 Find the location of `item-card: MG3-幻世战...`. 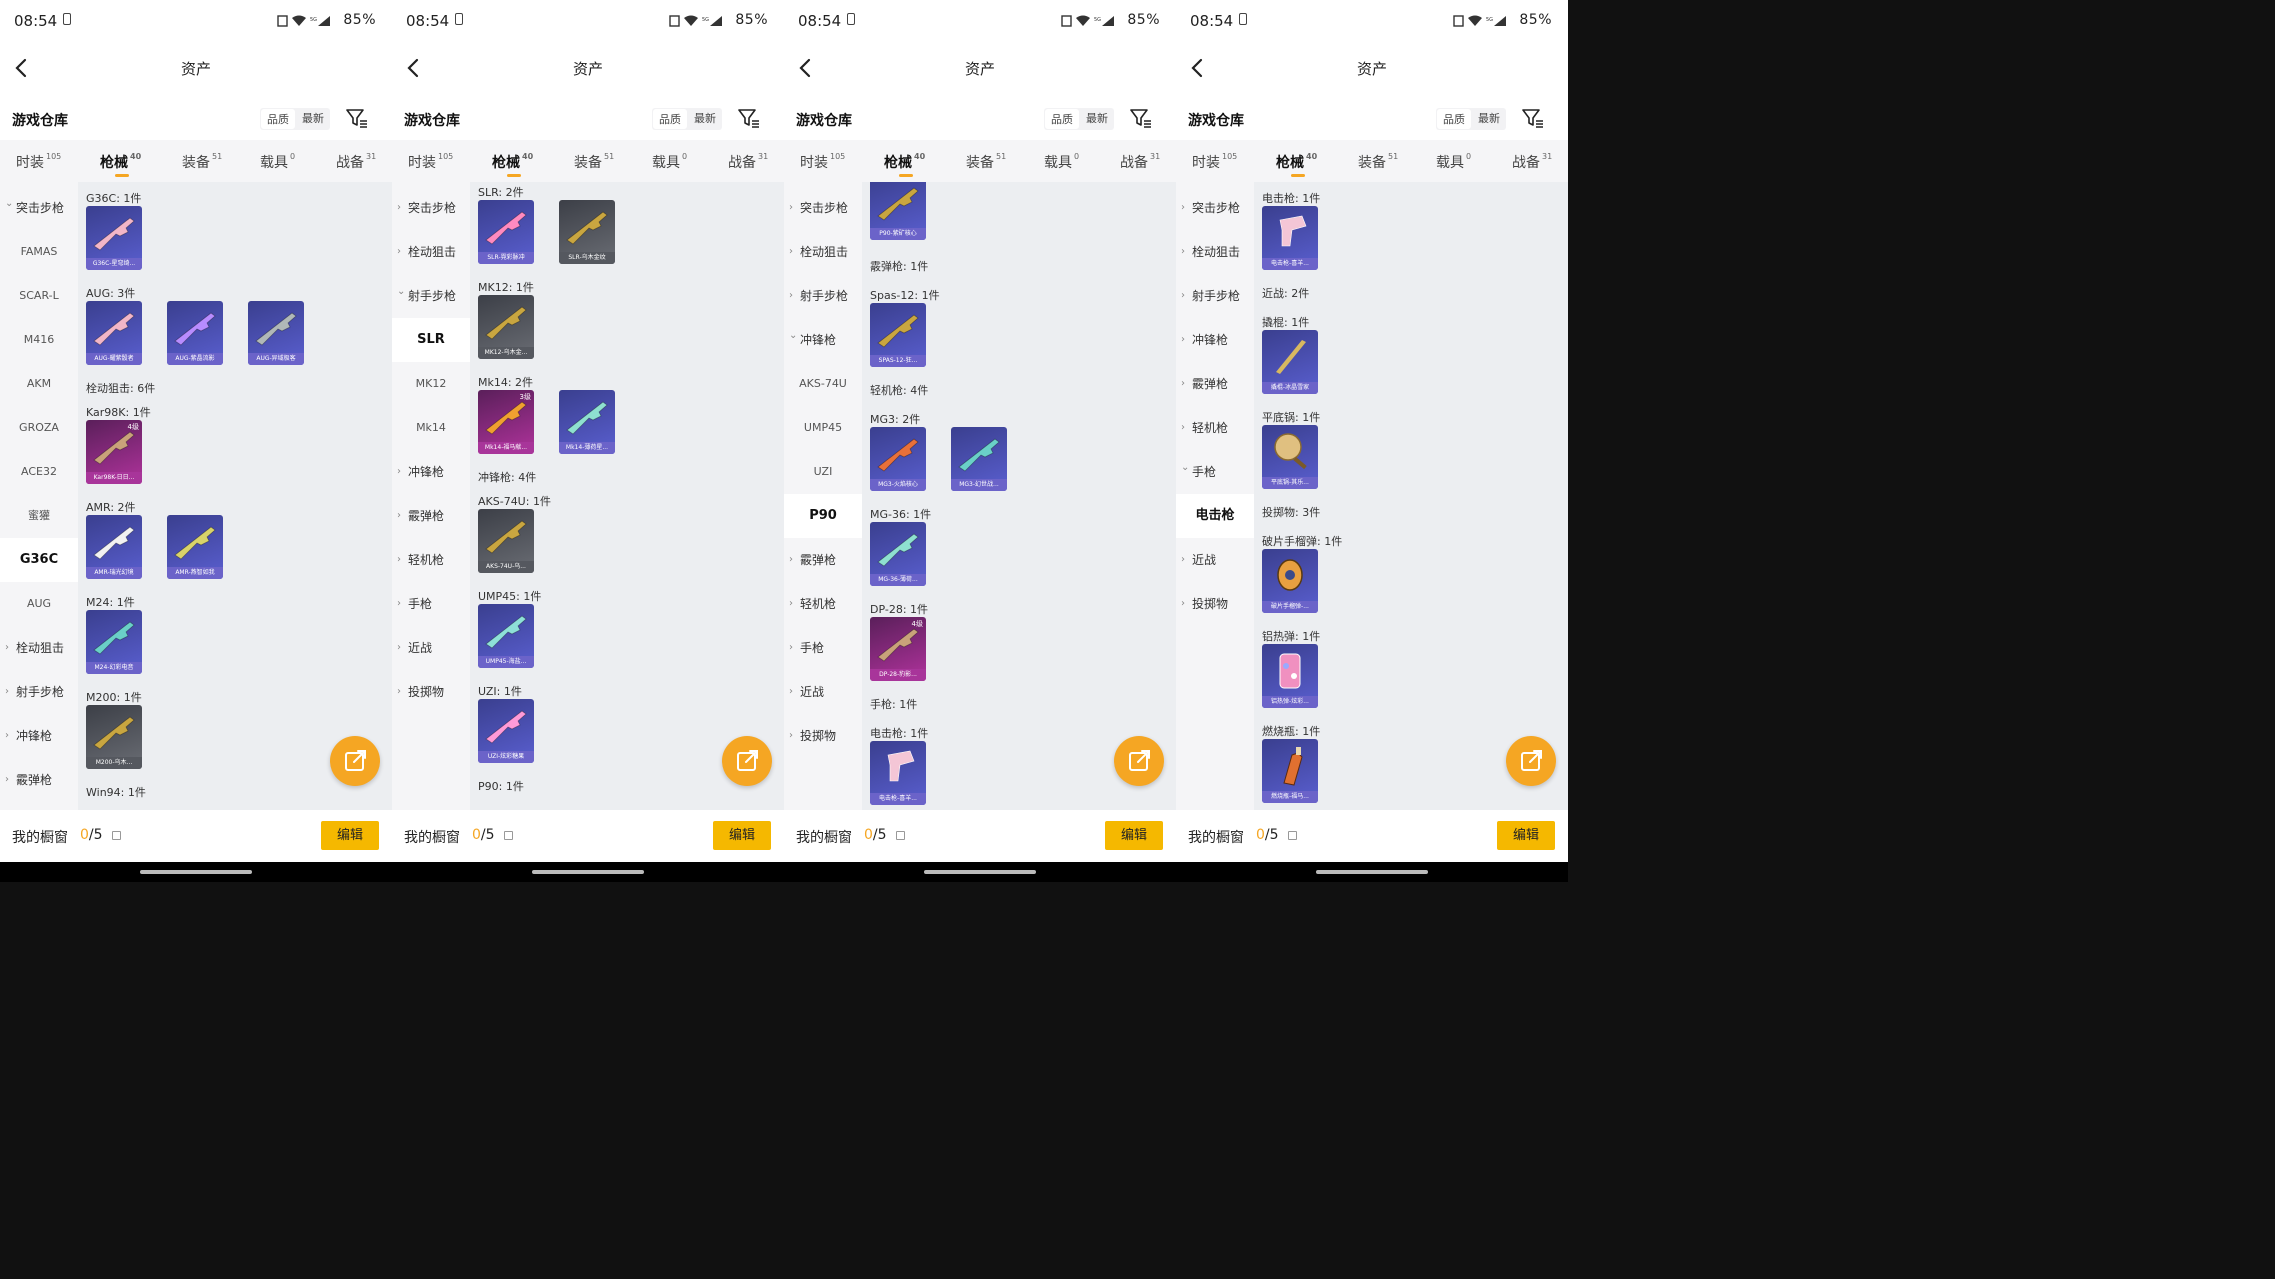

item-card: MG3-幻世战... is located at coordinates (979, 459).